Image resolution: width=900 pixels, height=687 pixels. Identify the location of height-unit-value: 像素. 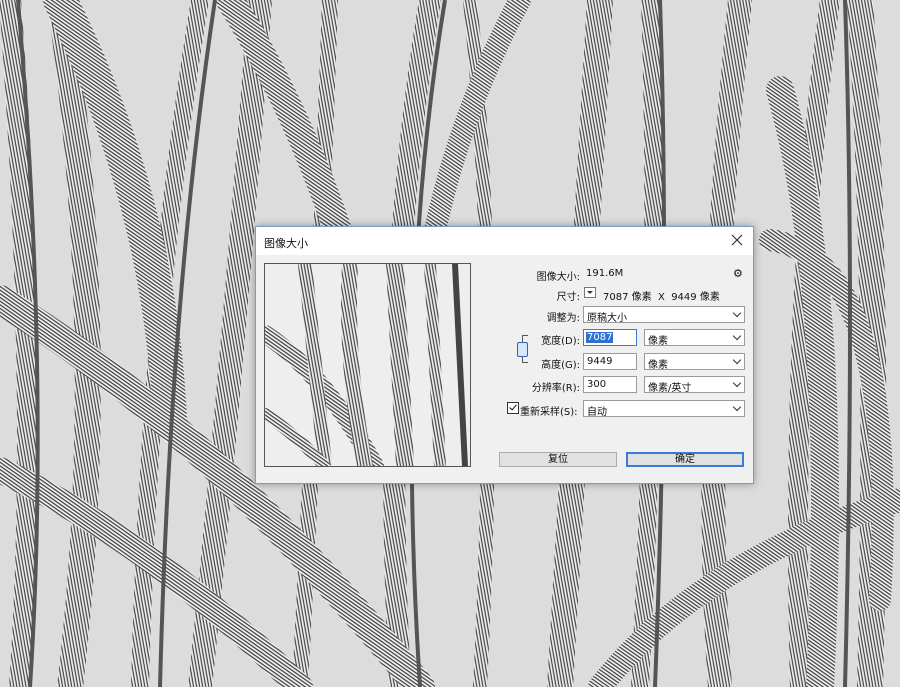
(658, 365).